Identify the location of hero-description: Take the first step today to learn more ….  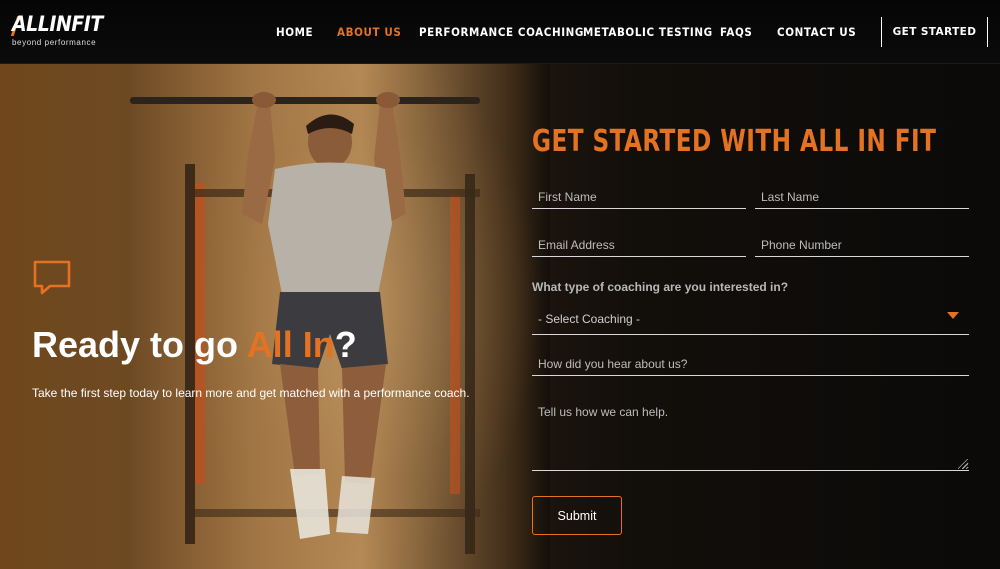
(251, 393).